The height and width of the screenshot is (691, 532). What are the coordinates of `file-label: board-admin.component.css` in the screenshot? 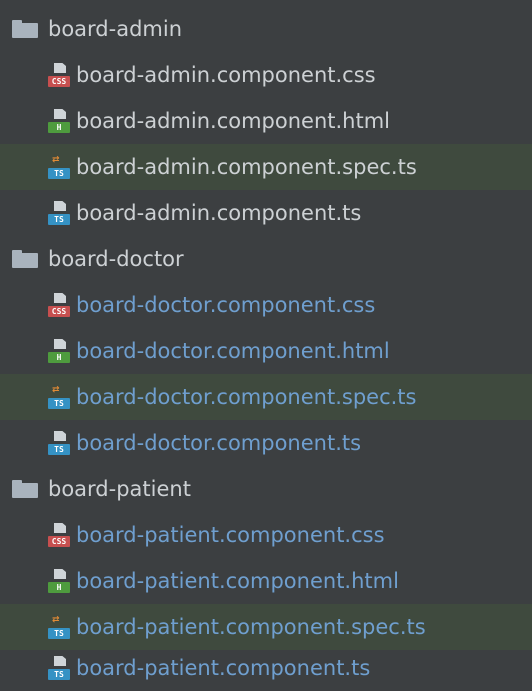 It's located at (226, 75).